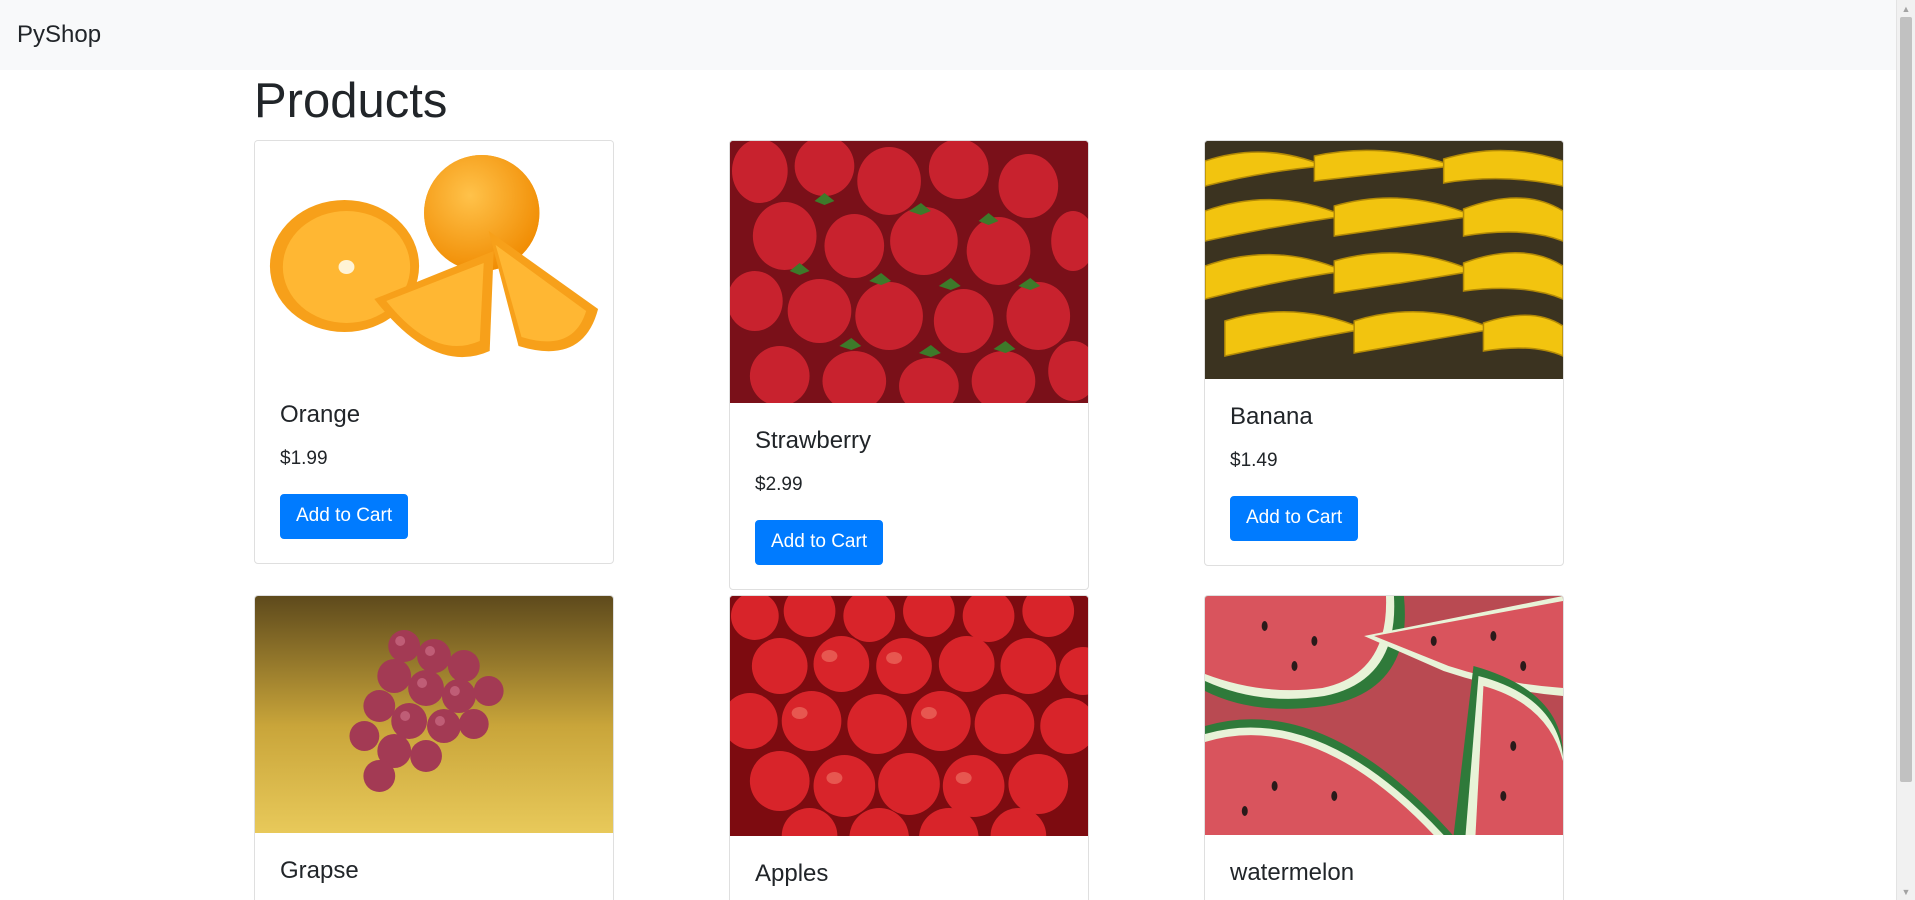  I want to click on product-name: watermelon, so click(1292, 872).